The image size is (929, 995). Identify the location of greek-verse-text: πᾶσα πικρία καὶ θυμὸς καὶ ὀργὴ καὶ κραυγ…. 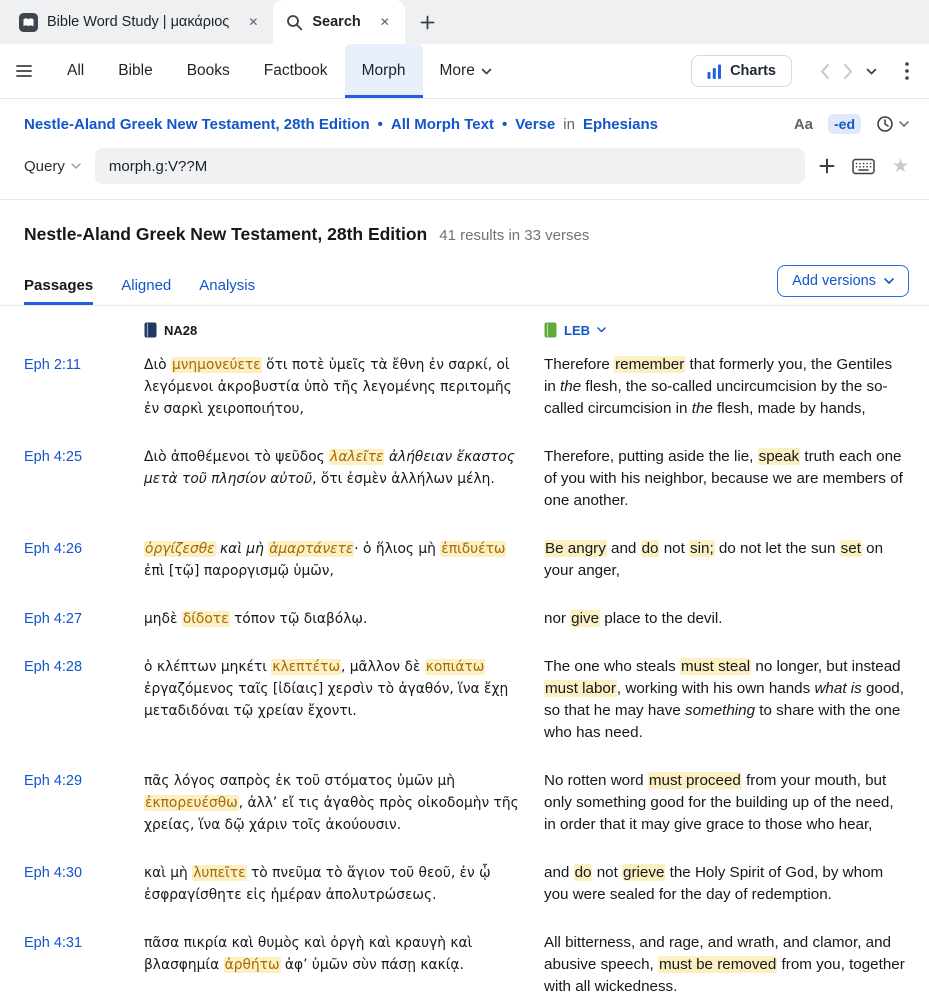
(336, 963).